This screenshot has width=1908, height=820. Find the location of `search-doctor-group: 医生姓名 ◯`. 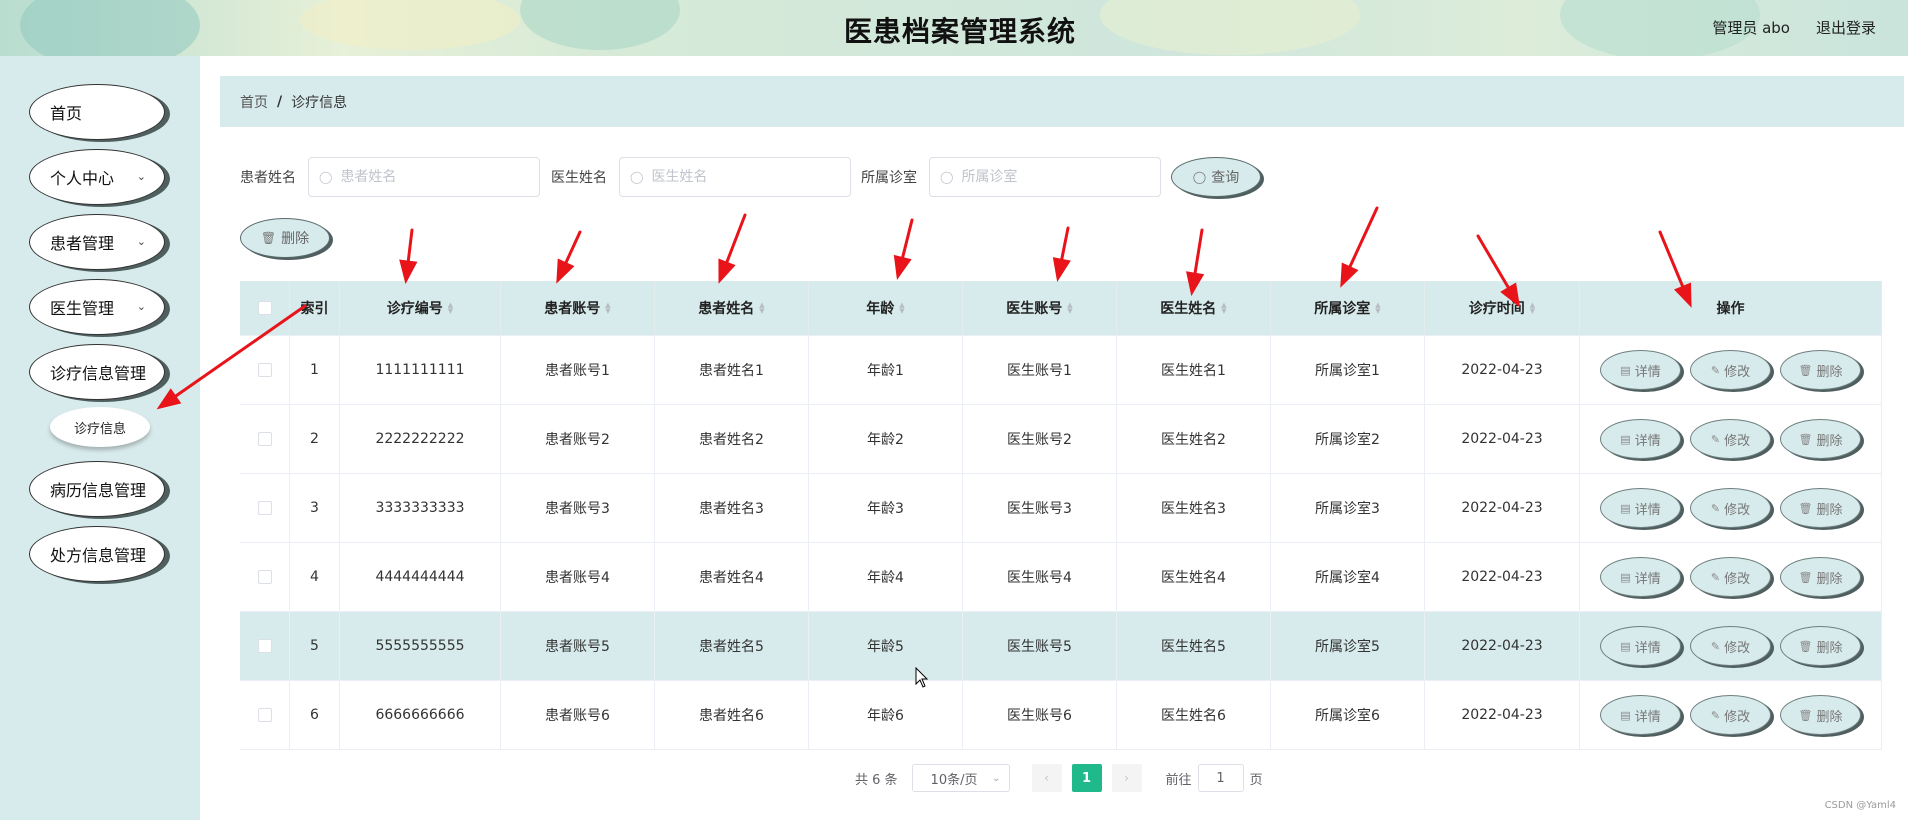

search-doctor-group: 医生姓名 ◯ is located at coordinates (701, 177).